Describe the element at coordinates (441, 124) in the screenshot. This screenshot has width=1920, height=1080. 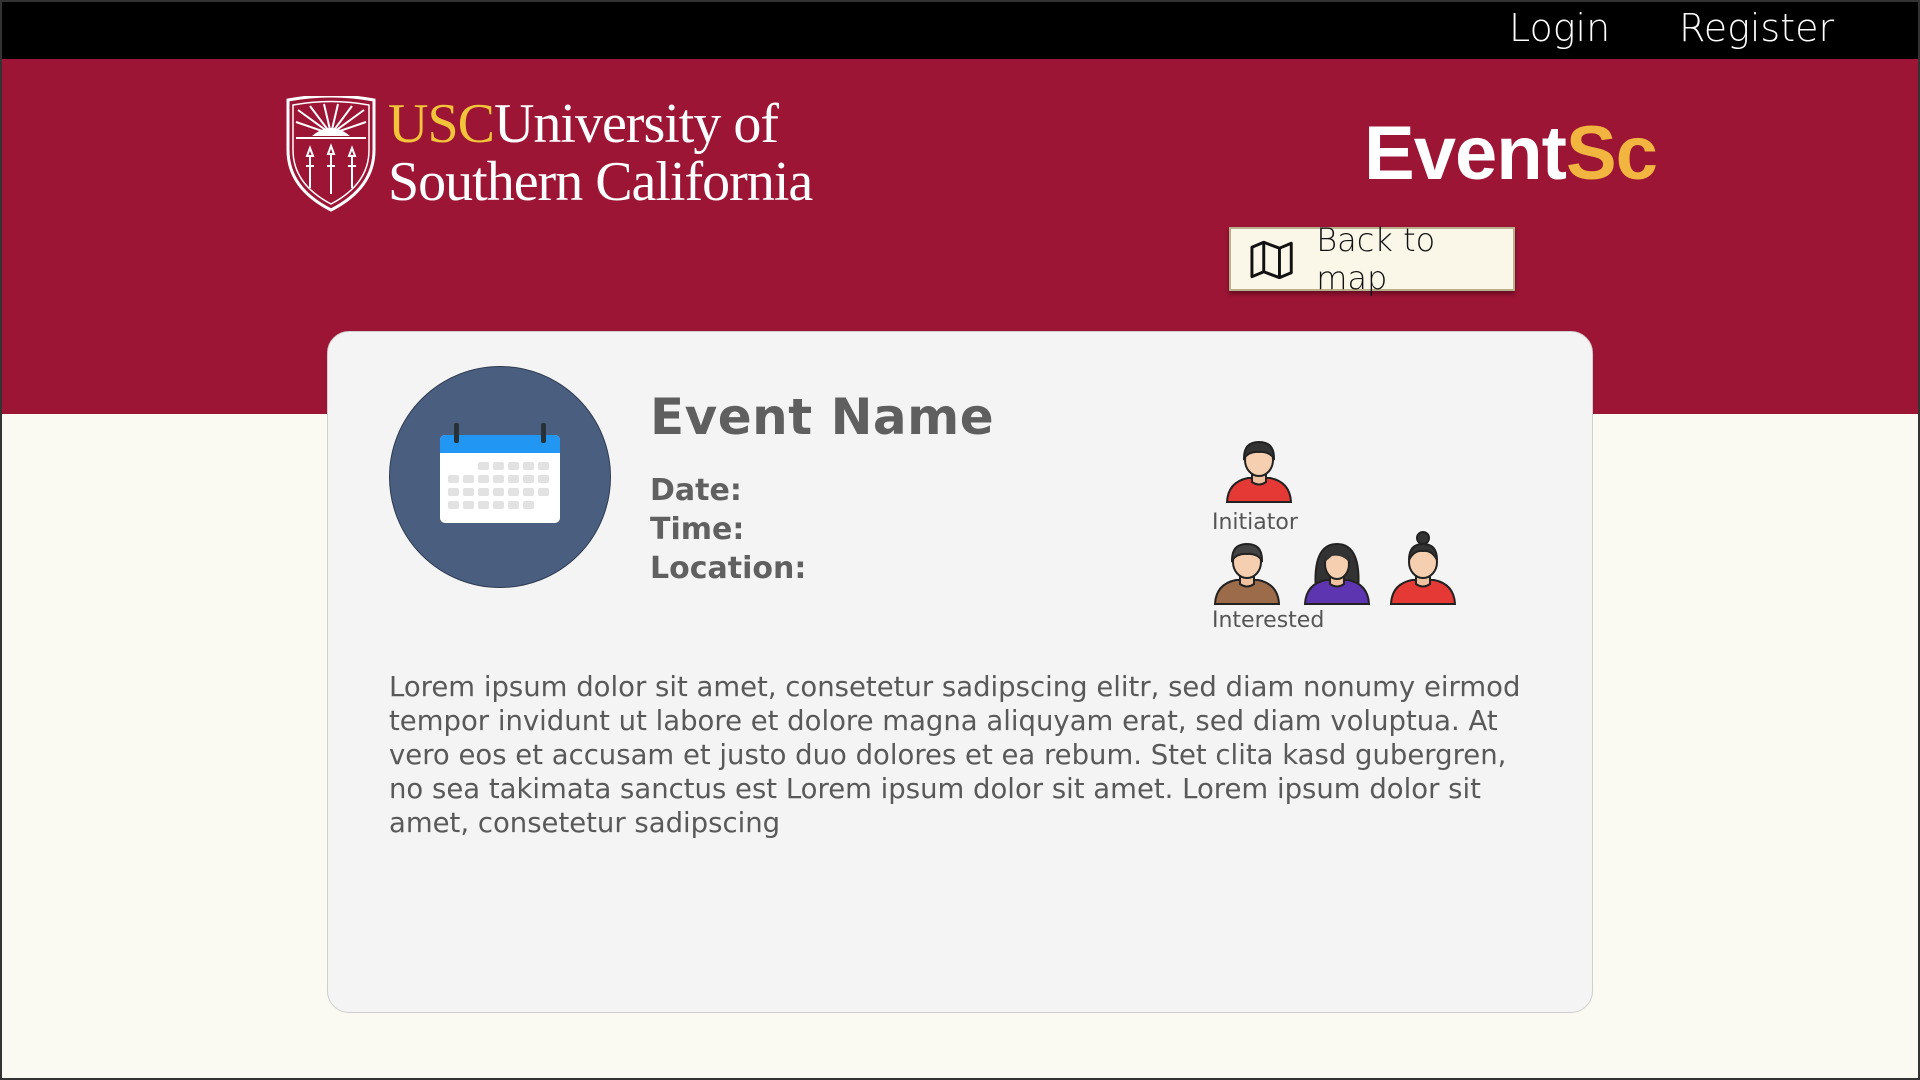
I see `usc-abbr: USC` at that location.